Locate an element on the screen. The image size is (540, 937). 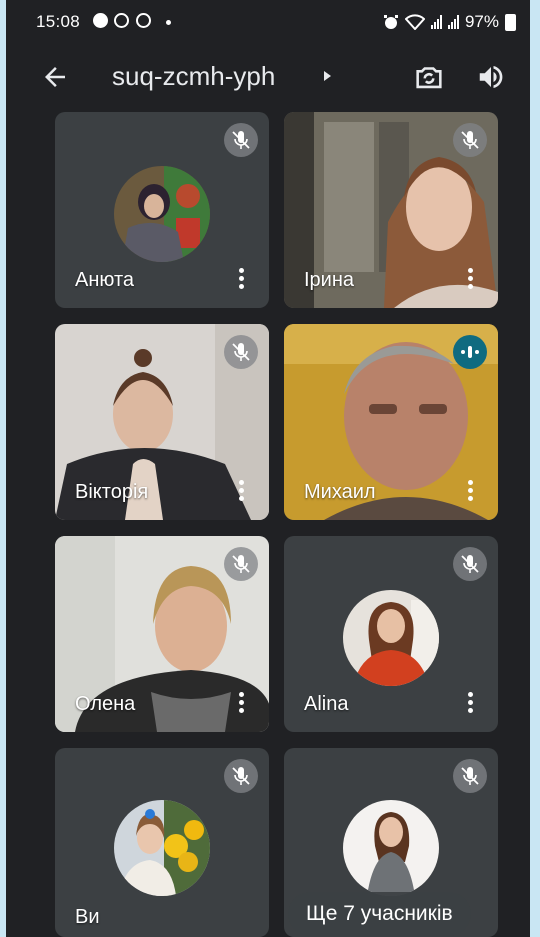
participant-name: Вікторія is located at coordinates (112, 492).